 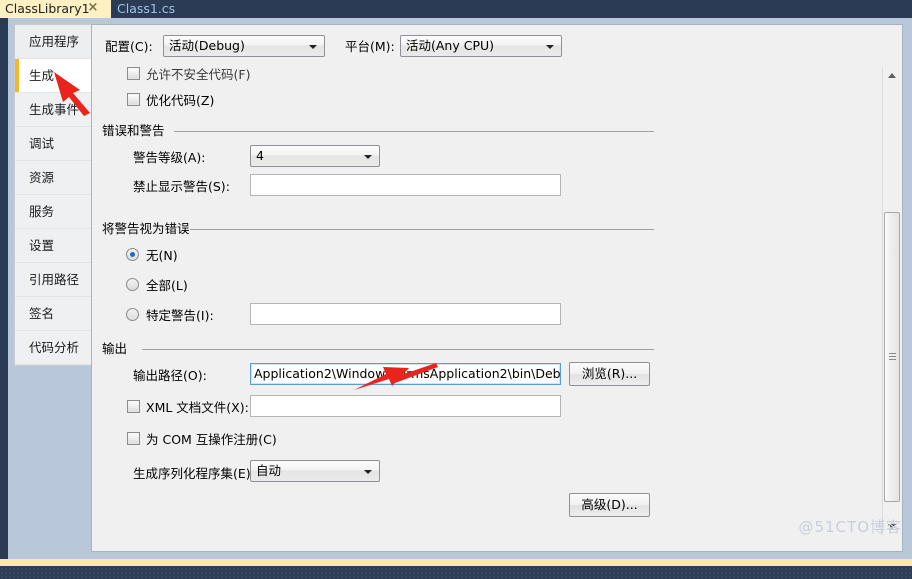 I want to click on sidebar-item-settings: 设置, so click(x=54, y=246).